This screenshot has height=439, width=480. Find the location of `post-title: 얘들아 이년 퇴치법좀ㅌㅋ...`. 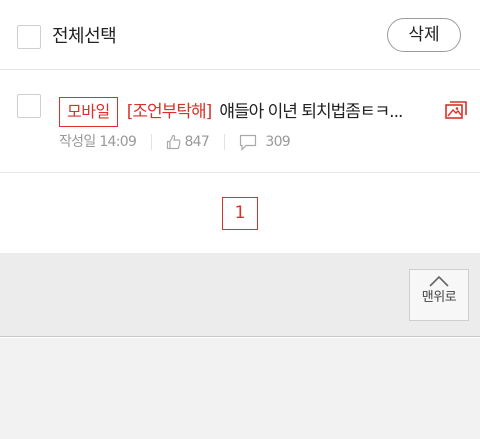

post-title: 얘들아 이년 퇴치법좀ㅌㅋ... is located at coordinates (311, 112).